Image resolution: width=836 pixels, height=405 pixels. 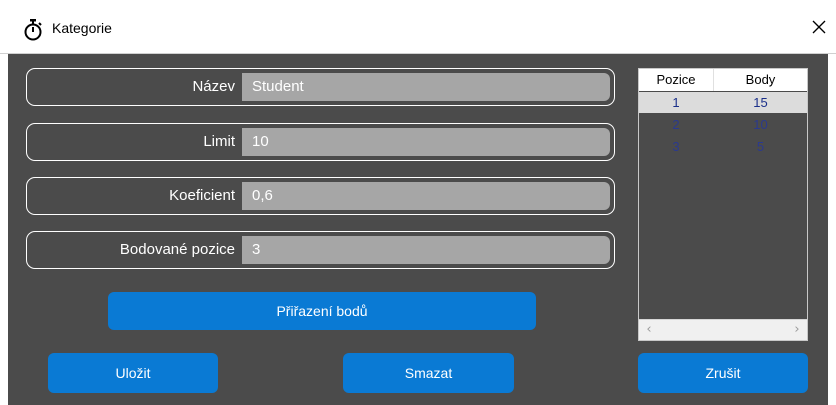 What do you see at coordinates (676, 80) in the screenshot?
I see `column-header-position: Pozice` at bounding box center [676, 80].